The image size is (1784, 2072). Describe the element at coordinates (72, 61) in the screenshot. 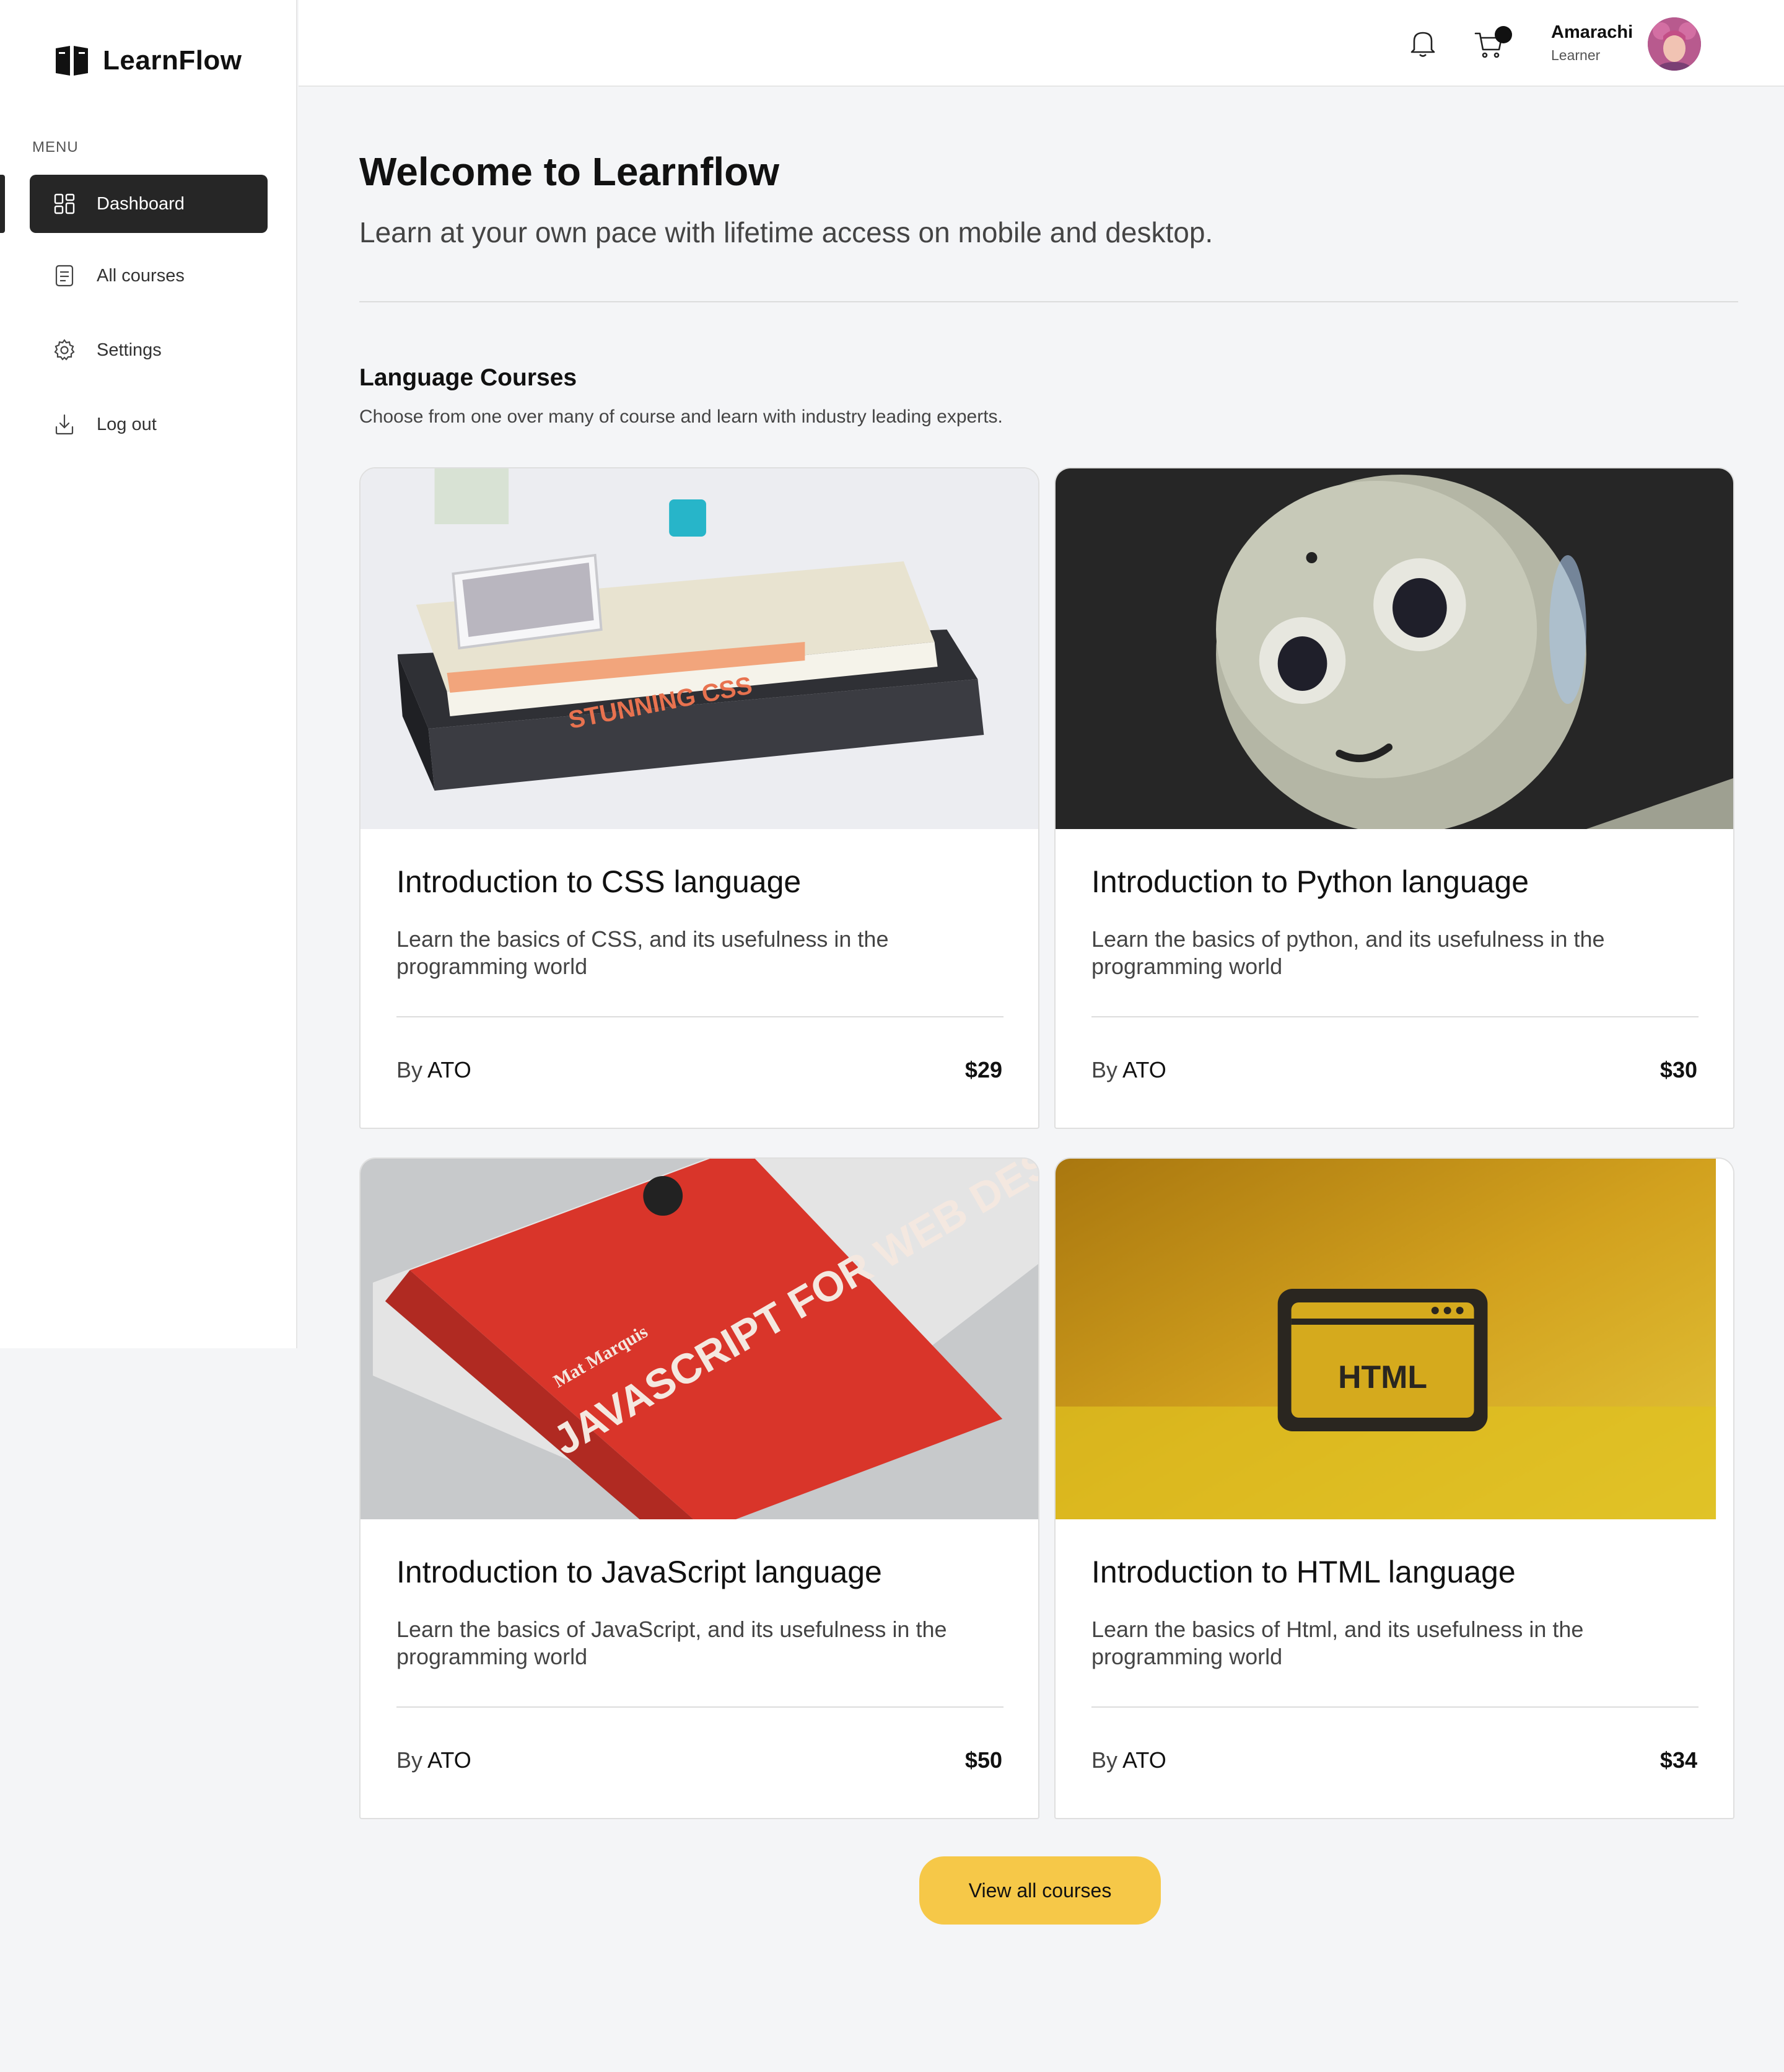

I see `open-book-icon` at that location.